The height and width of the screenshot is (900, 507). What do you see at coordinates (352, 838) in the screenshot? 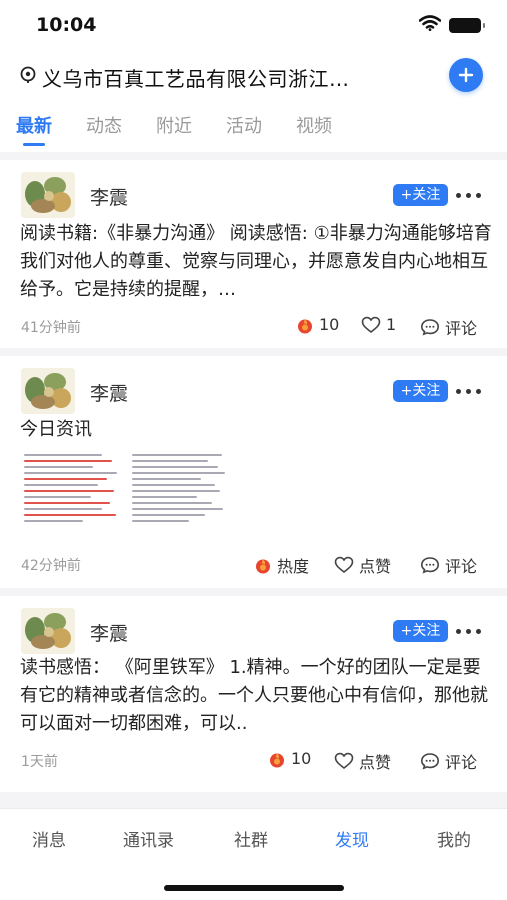
I see `nav-item-discover: 发现` at bounding box center [352, 838].